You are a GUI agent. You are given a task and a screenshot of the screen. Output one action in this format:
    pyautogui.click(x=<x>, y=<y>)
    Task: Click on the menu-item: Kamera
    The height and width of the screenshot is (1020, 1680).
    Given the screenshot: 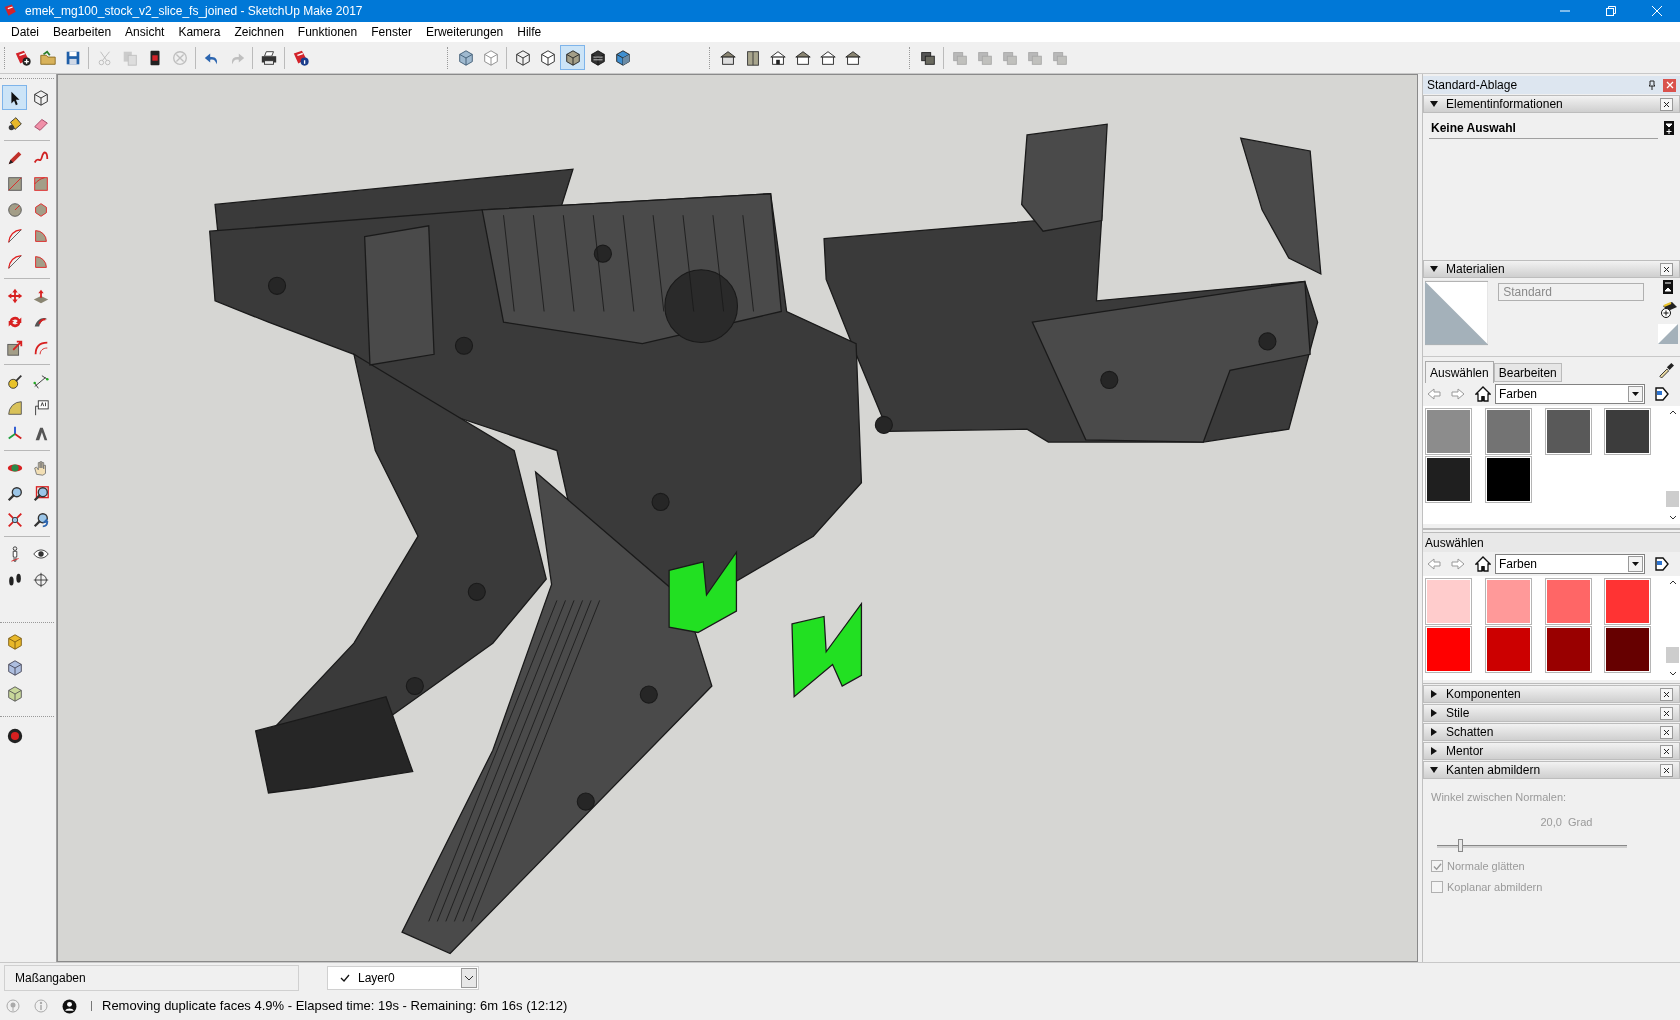 What is the action you would take?
    pyautogui.click(x=199, y=32)
    